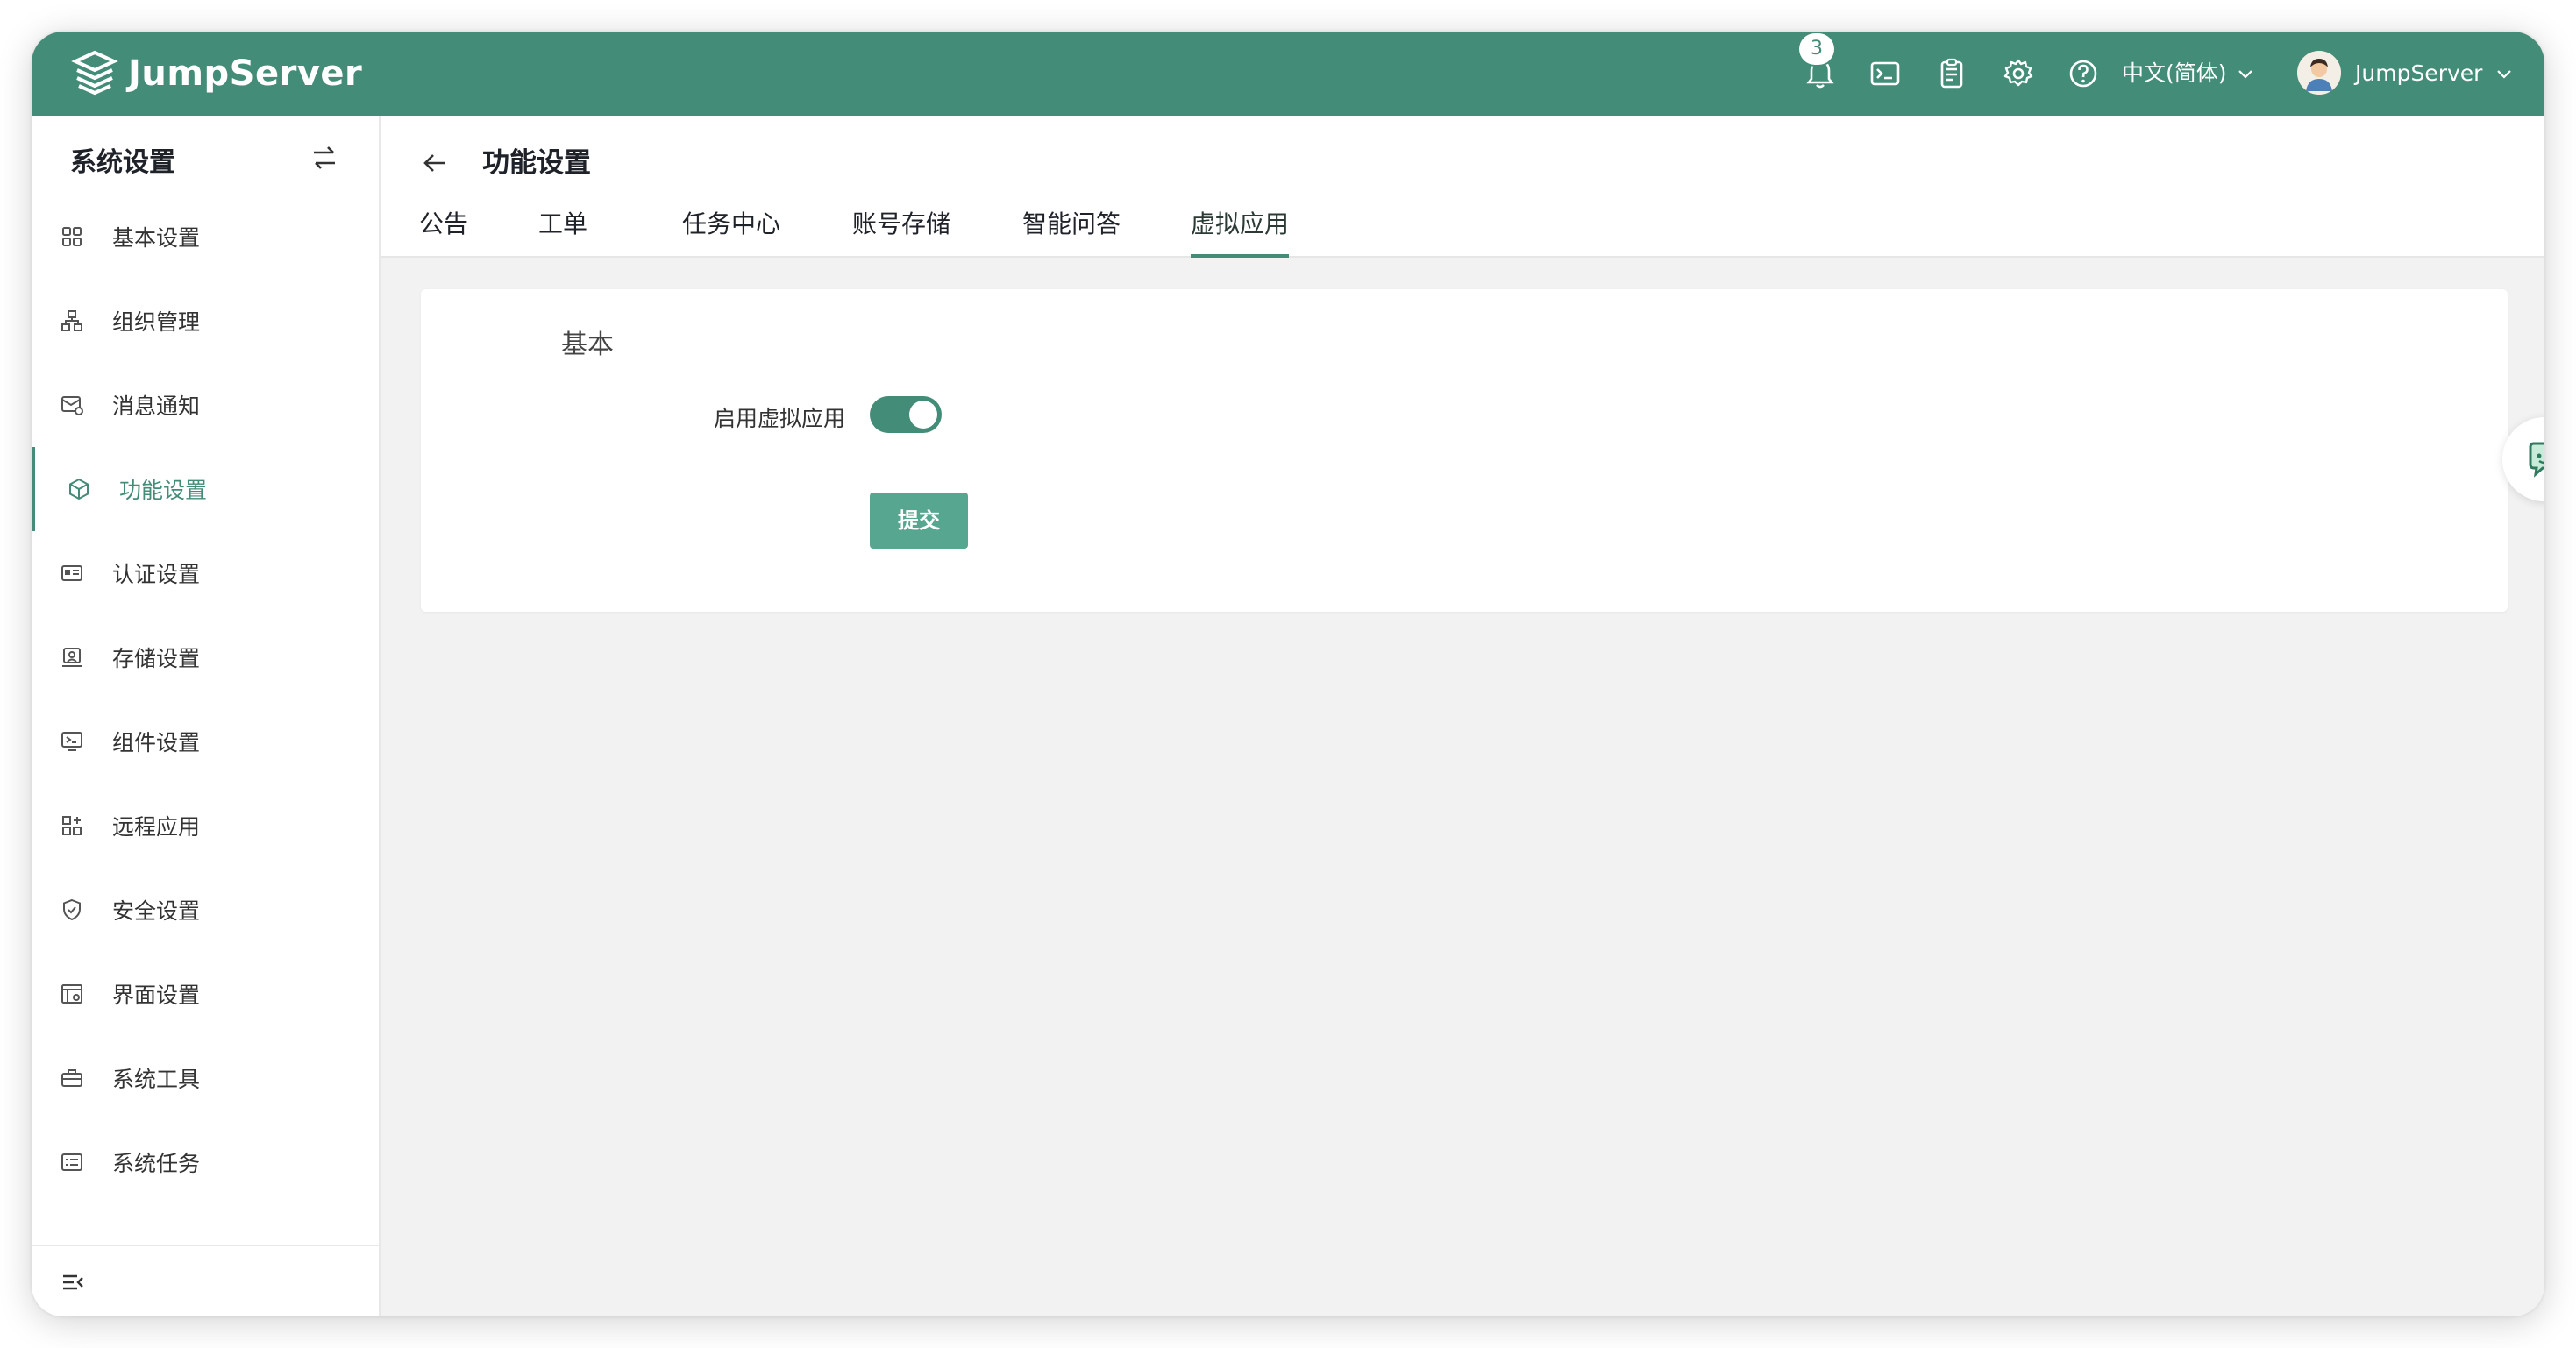  Describe the element at coordinates (73, 1282) in the screenshot. I see `collapse-menu-icon` at that location.